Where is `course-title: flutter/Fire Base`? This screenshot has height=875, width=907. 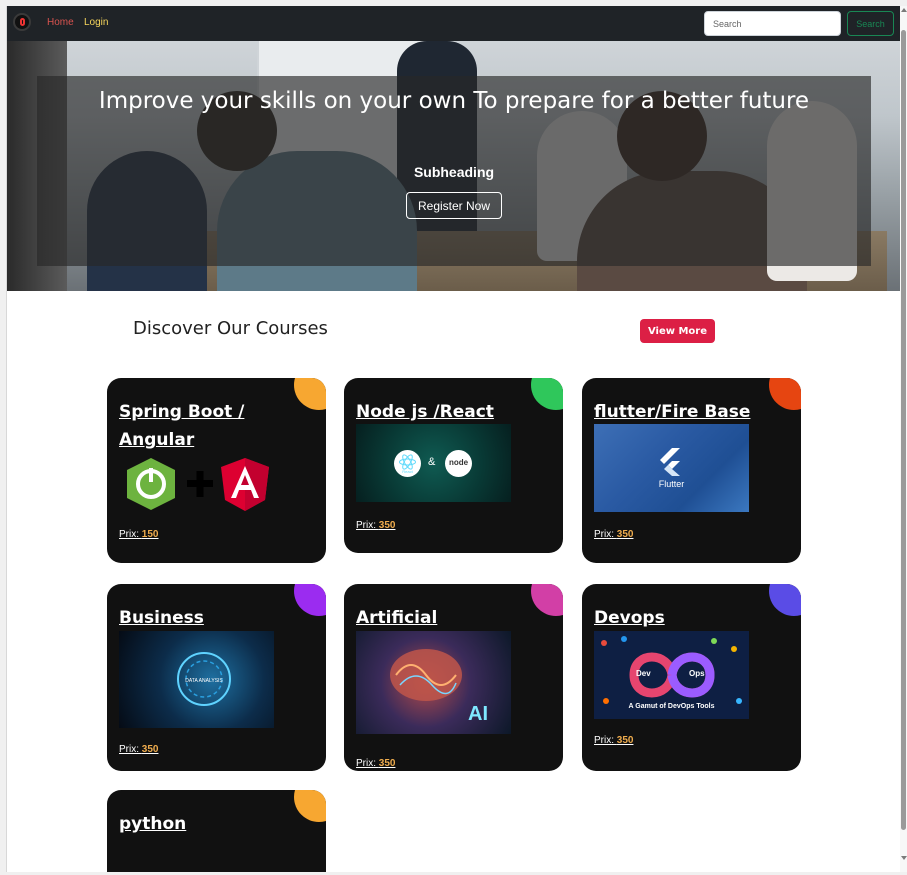
course-title: flutter/Fire Base is located at coordinates (692, 412).